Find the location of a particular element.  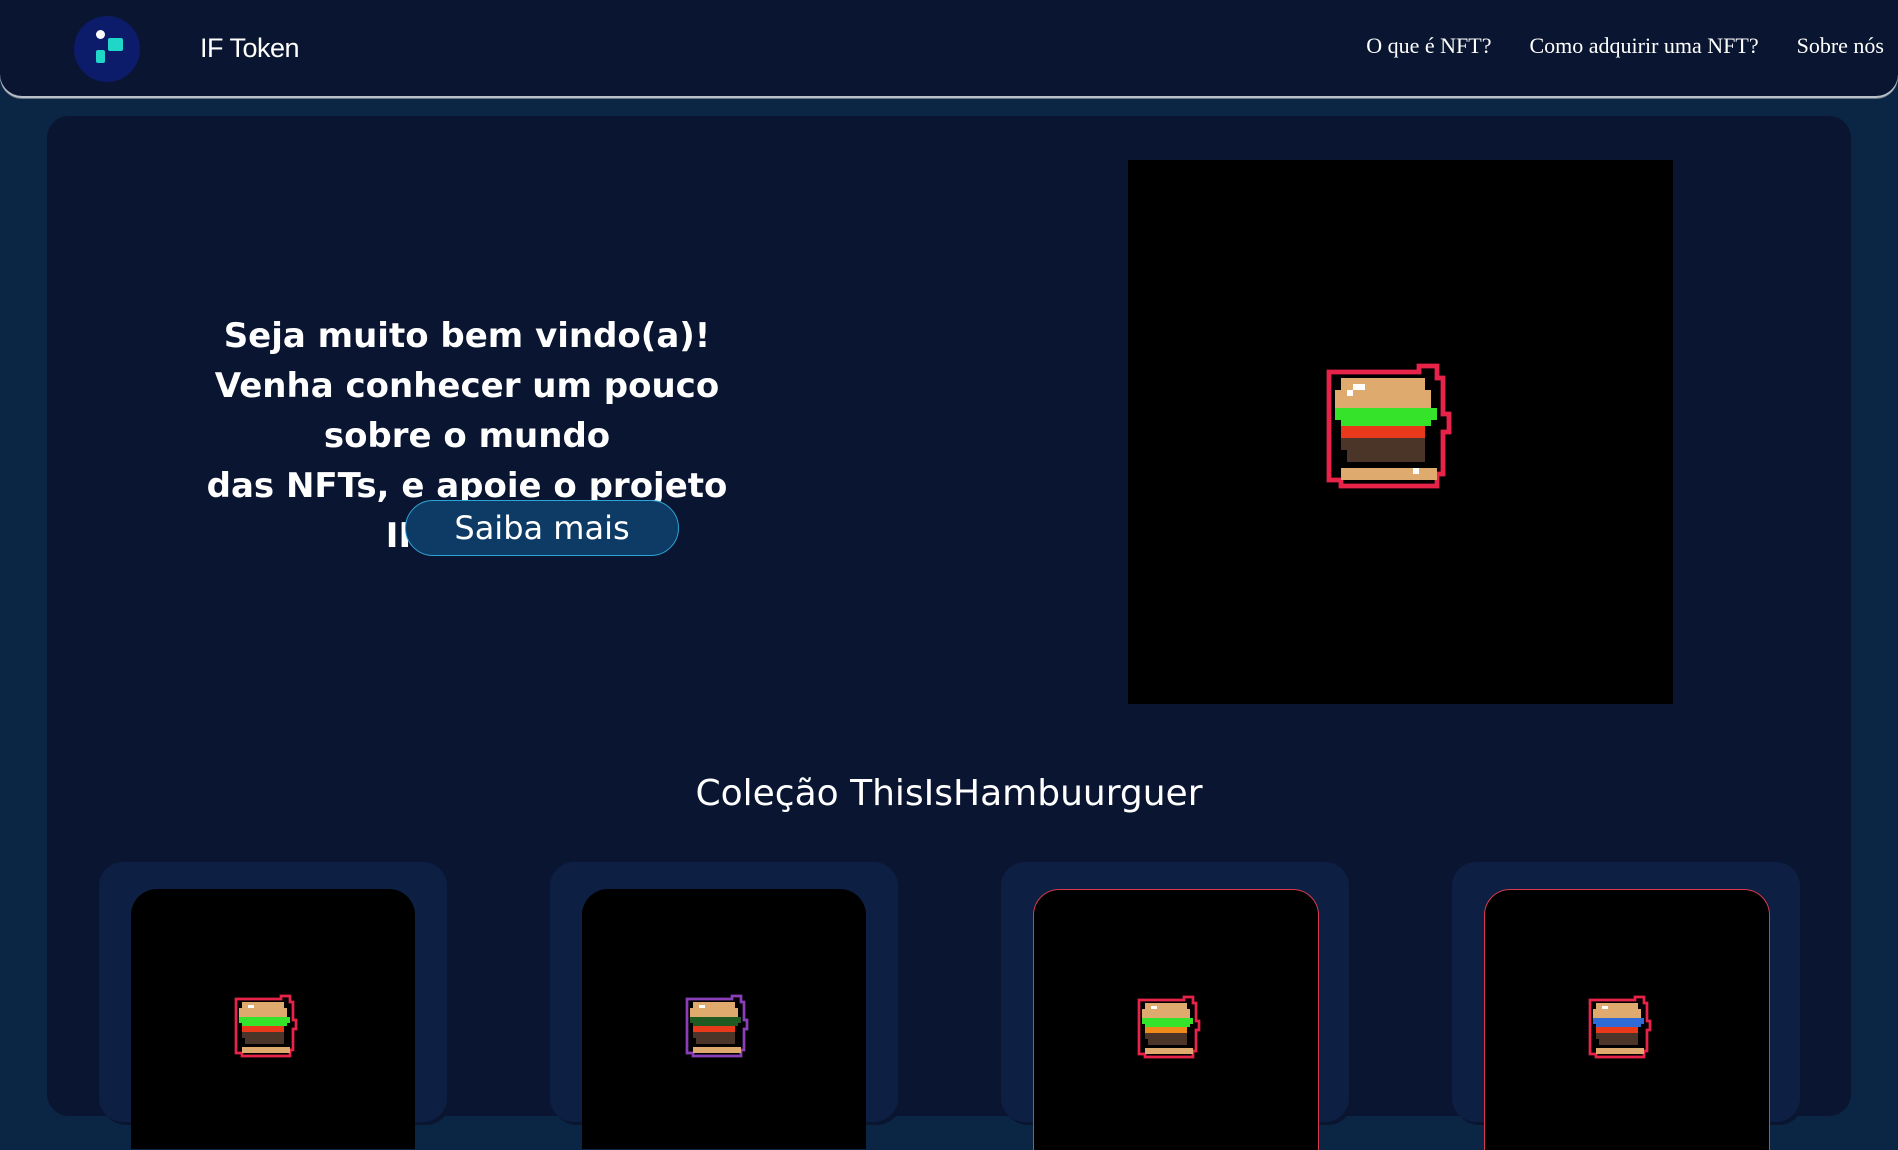

nav-link-about-us: Sobre nós is located at coordinates (1840, 46).